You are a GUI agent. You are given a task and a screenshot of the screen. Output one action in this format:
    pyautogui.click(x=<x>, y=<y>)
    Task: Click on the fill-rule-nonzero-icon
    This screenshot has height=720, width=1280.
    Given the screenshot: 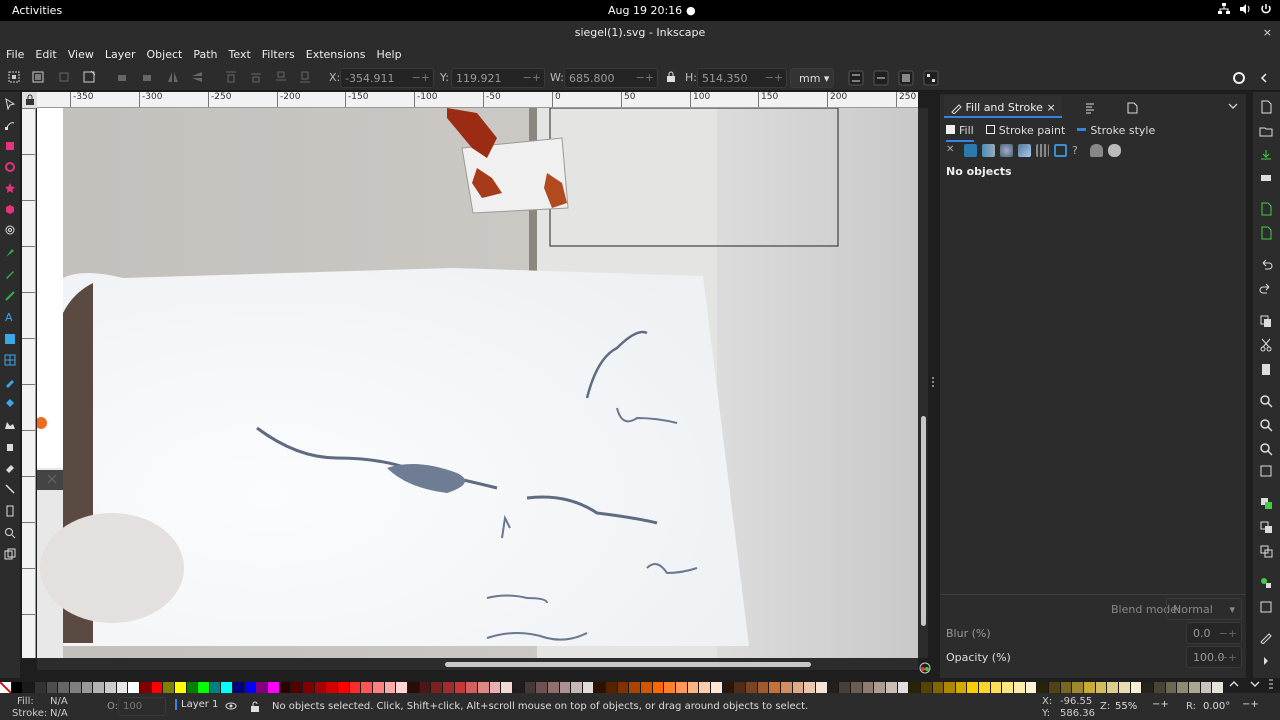 What is the action you would take?
    pyautogui.click(x=1114, y=150)
    